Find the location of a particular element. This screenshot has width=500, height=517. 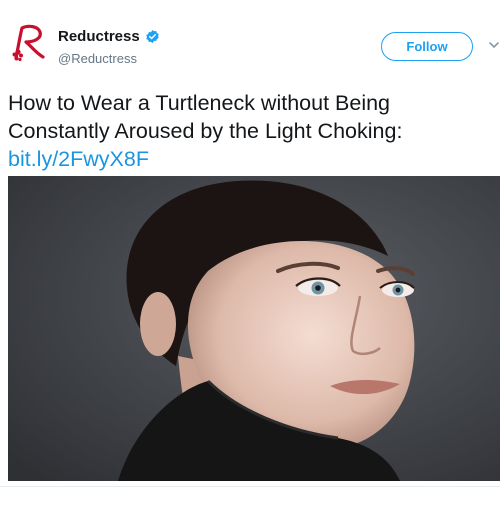

follow-button: Follow is located at coordinates (427, 46).